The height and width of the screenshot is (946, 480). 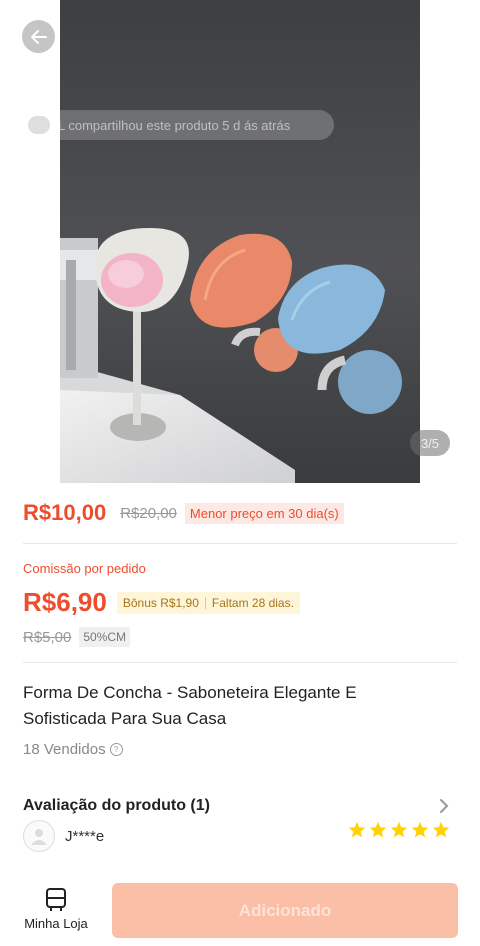 What do you see at coordinates (205, 602) in the screenshot?
I see `bonus-separator` at bounding box center [205, 602].